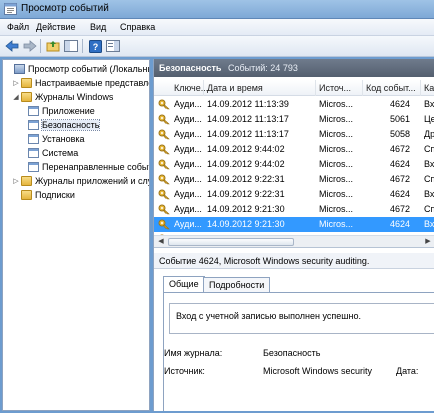  I want to click on pane-header: Безопасность Событий: 24 793, so click(294, 68).